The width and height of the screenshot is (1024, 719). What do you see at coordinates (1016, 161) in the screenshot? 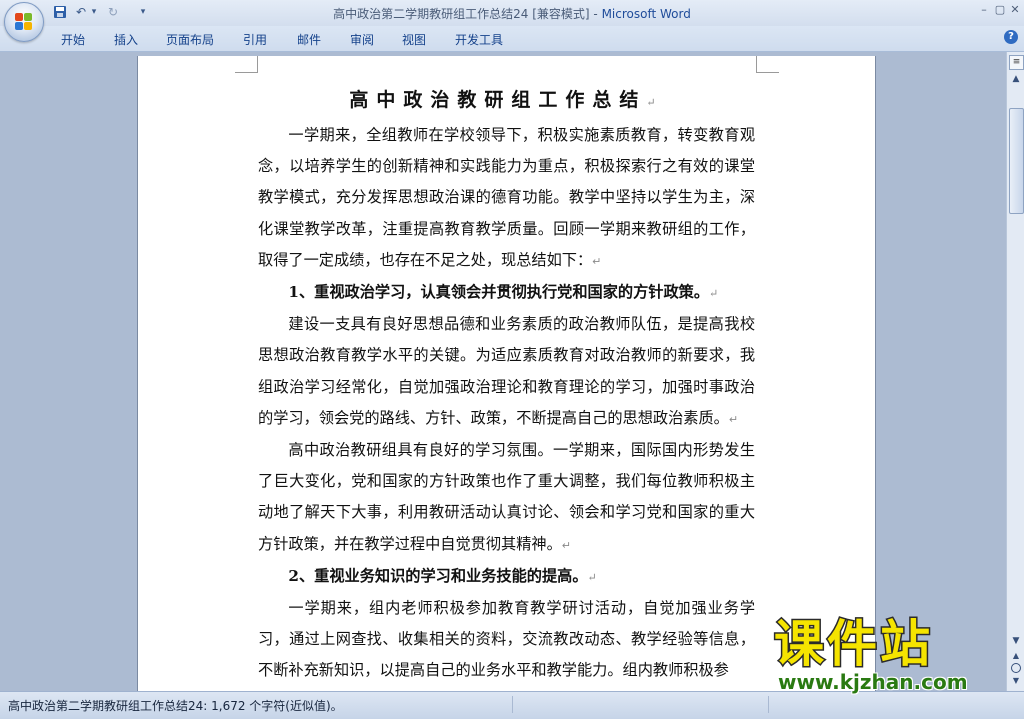
I see `scroll-thumb` at bounding box center [1016, 161].